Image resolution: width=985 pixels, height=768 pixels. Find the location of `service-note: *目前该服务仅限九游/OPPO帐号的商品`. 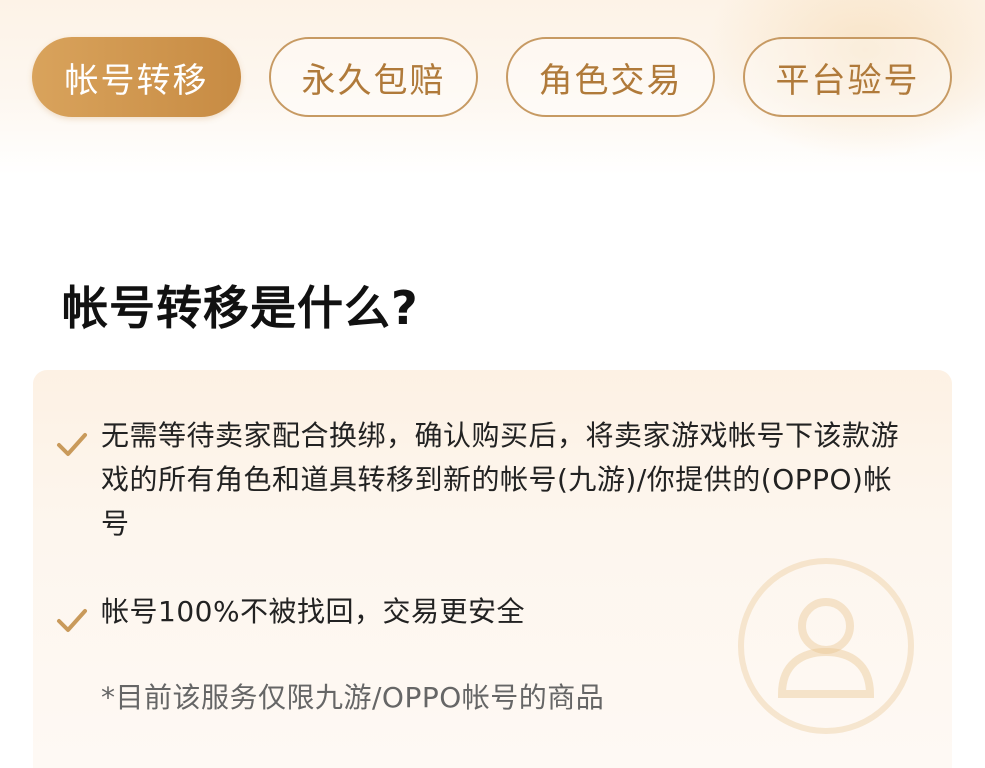

service-note: *目前该服务仅限九游/OPPO帐号的商品 is located at coordinates (353, 697).